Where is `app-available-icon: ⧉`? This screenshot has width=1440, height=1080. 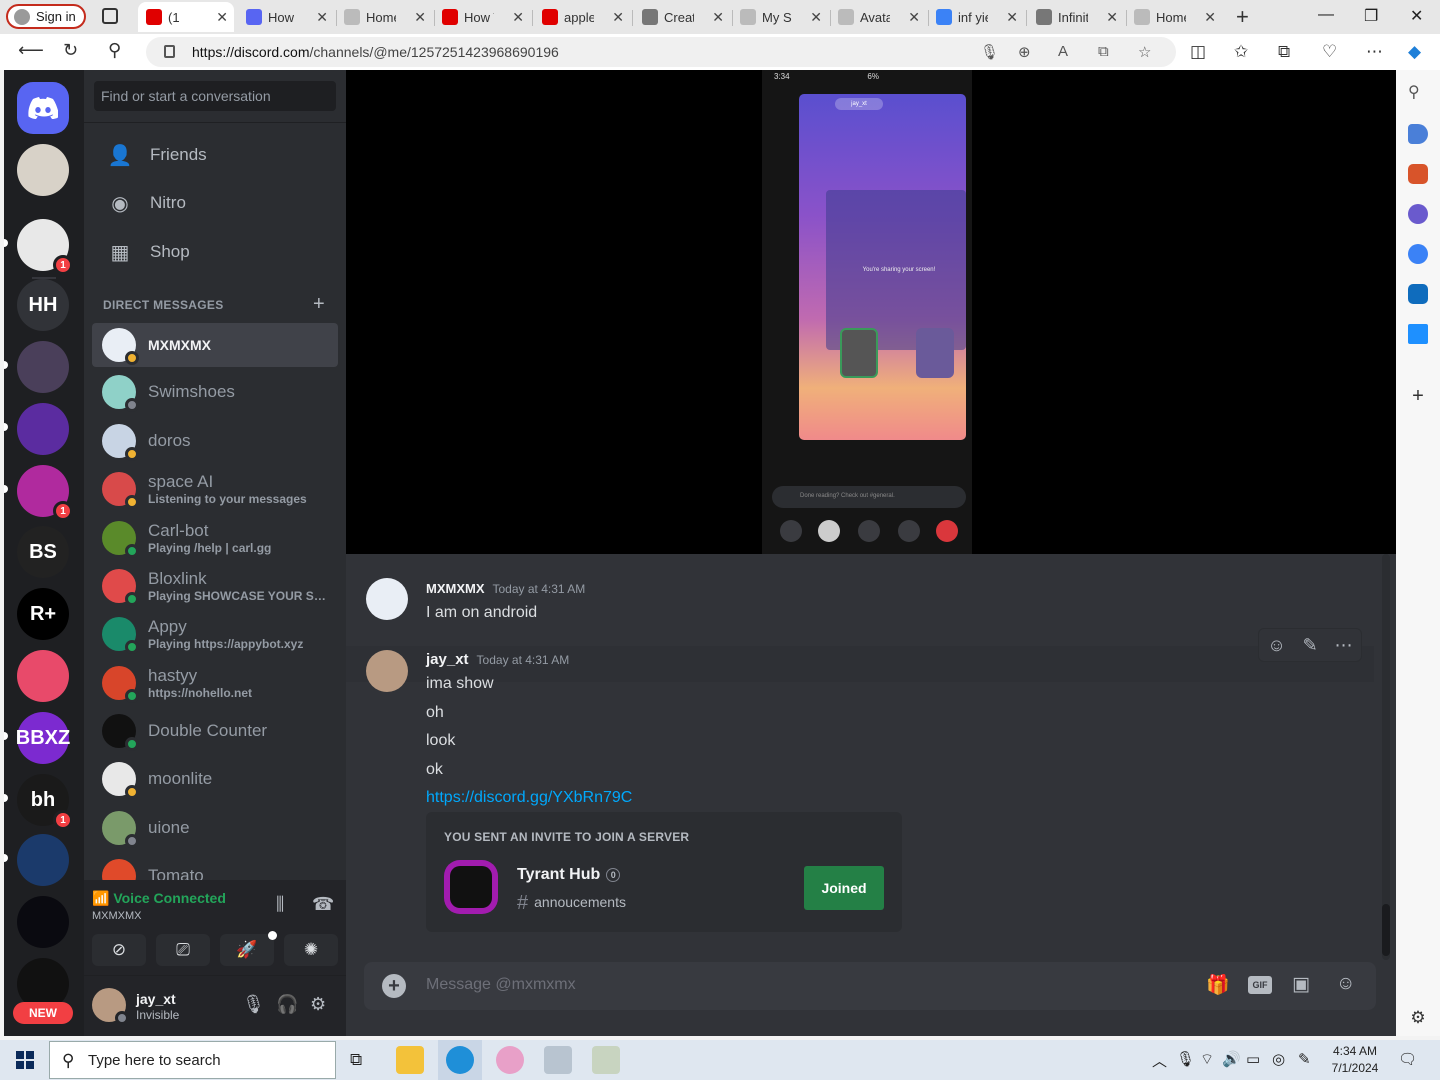
app-available-icon: ⧉ is located at coordinates (1103, 51).